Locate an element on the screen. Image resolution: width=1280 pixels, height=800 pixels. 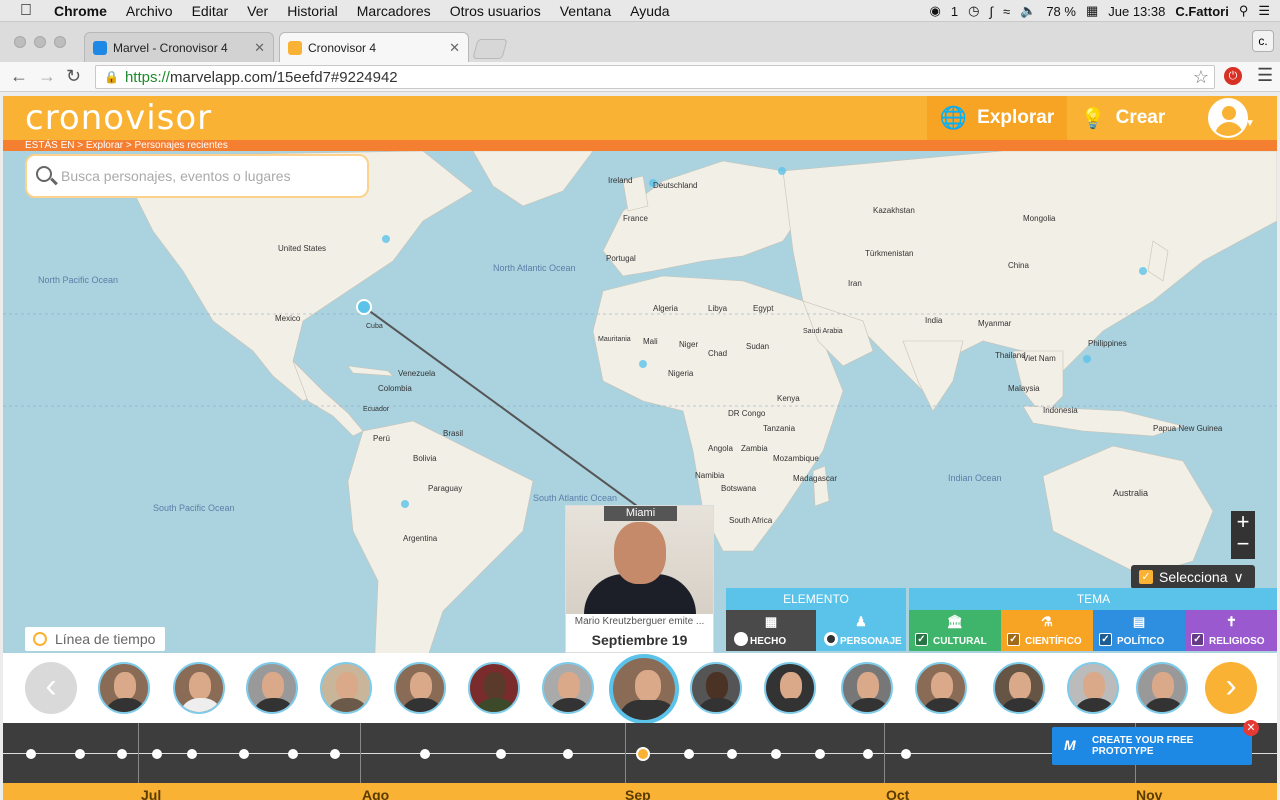
person-avatar-selected is located at coordinates (644, 689).